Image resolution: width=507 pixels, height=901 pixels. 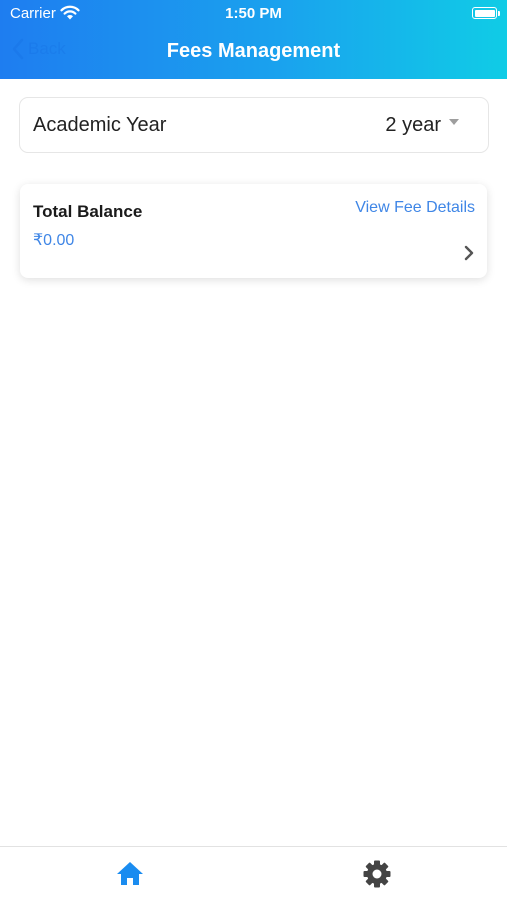 I want to click on caret-down-icon, so click(x=454, y=122).